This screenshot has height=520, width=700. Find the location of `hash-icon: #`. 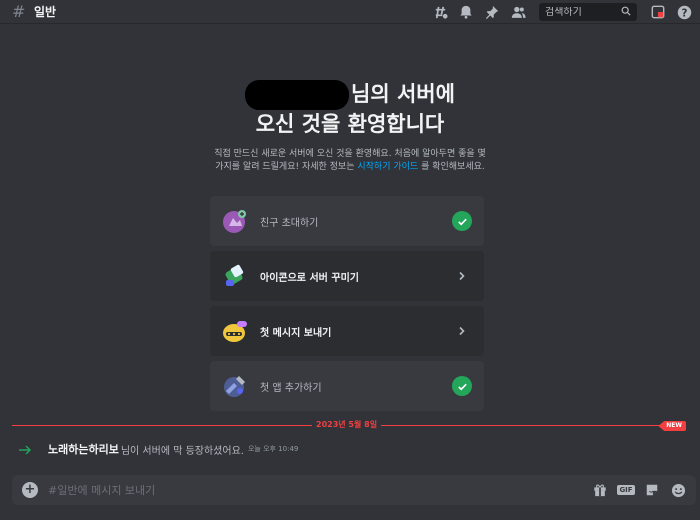

hash-icon: # is located at coordinates (19, 11).